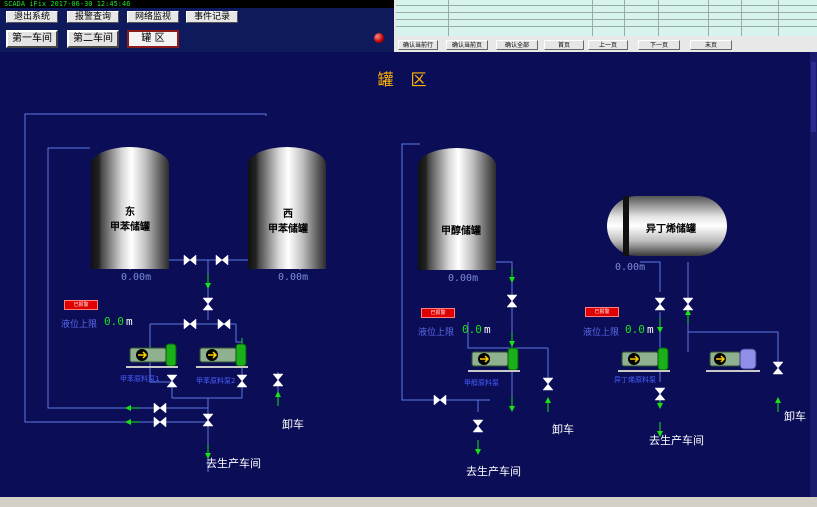 Image resolution: width=817 pixels, height=507 pixels. Describe the element at coordinates (153, 17) in the screenshot. I see `network-monitor-button: 网络监视` at that location.